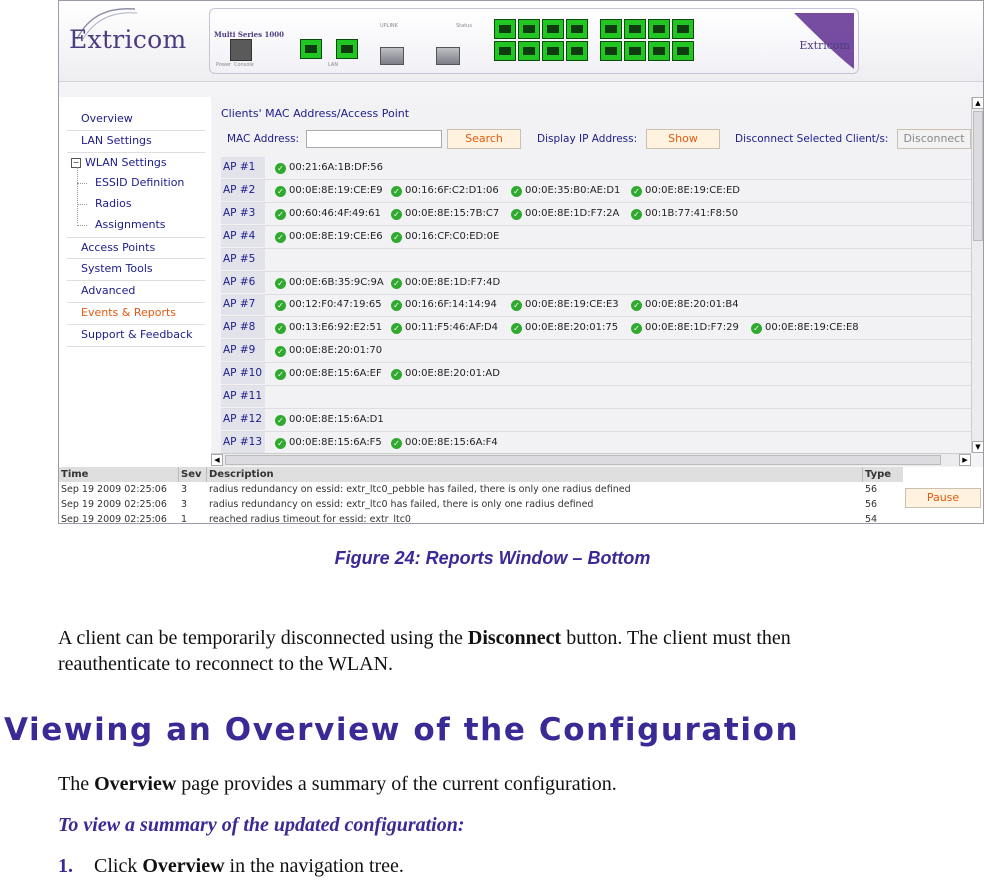  I want to click on nav-essid-definition: ESSID Definition, so click(146, 184).